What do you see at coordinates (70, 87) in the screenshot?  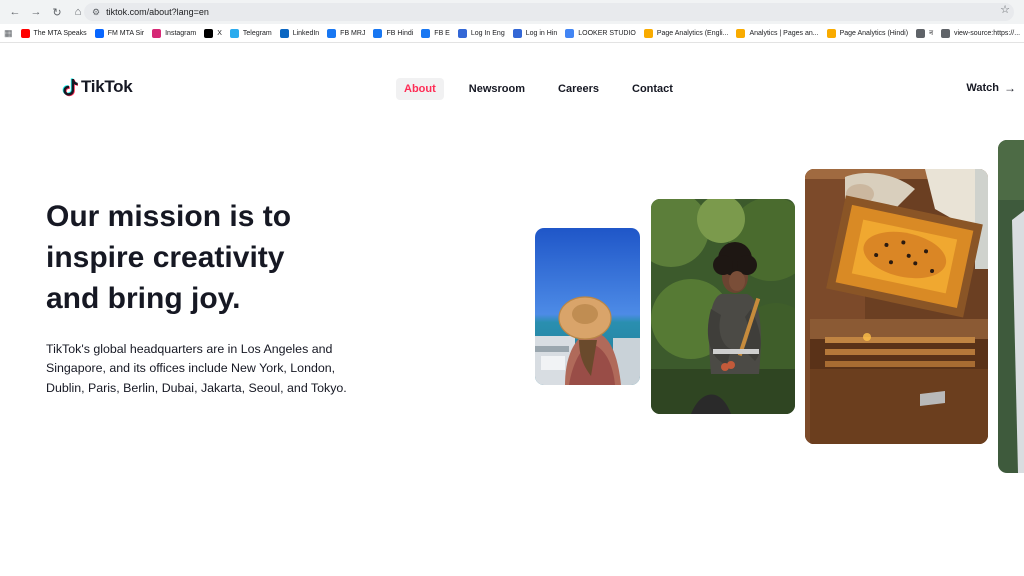 I see `tiktok-note-icon` at bounding box center [70, 87].